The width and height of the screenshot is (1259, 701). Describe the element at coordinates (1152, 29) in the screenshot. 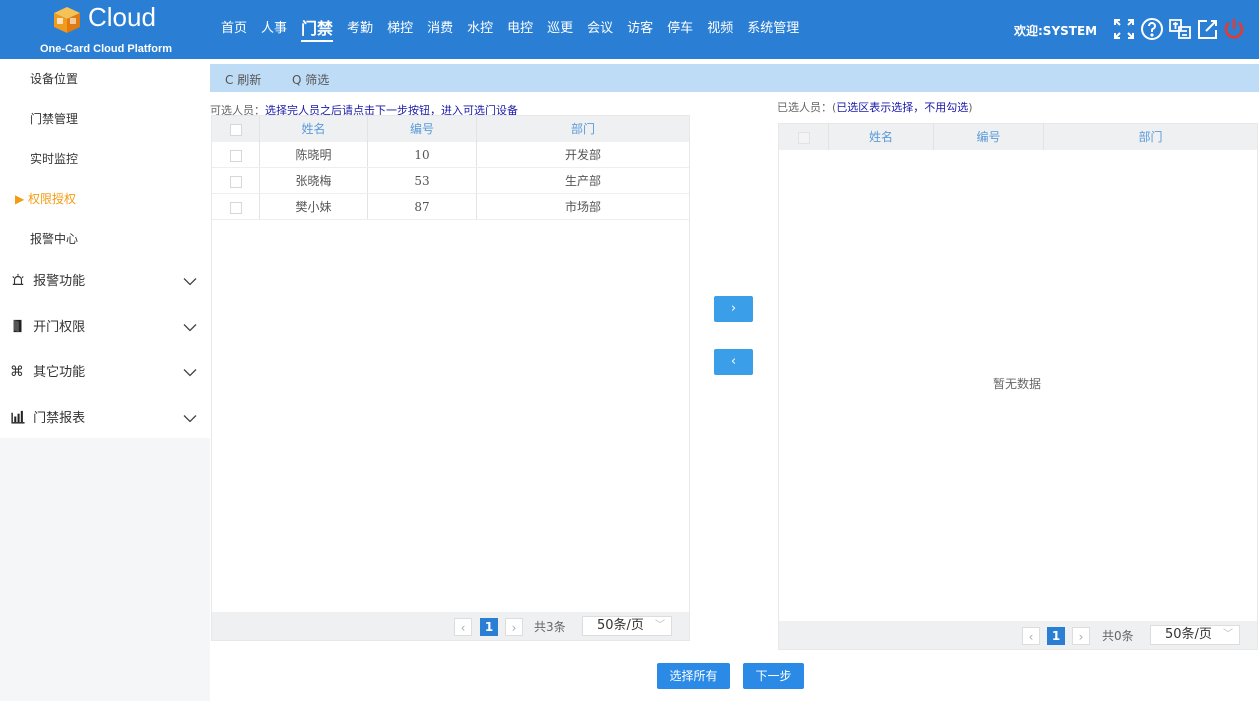

I see `help-icon` at that location.